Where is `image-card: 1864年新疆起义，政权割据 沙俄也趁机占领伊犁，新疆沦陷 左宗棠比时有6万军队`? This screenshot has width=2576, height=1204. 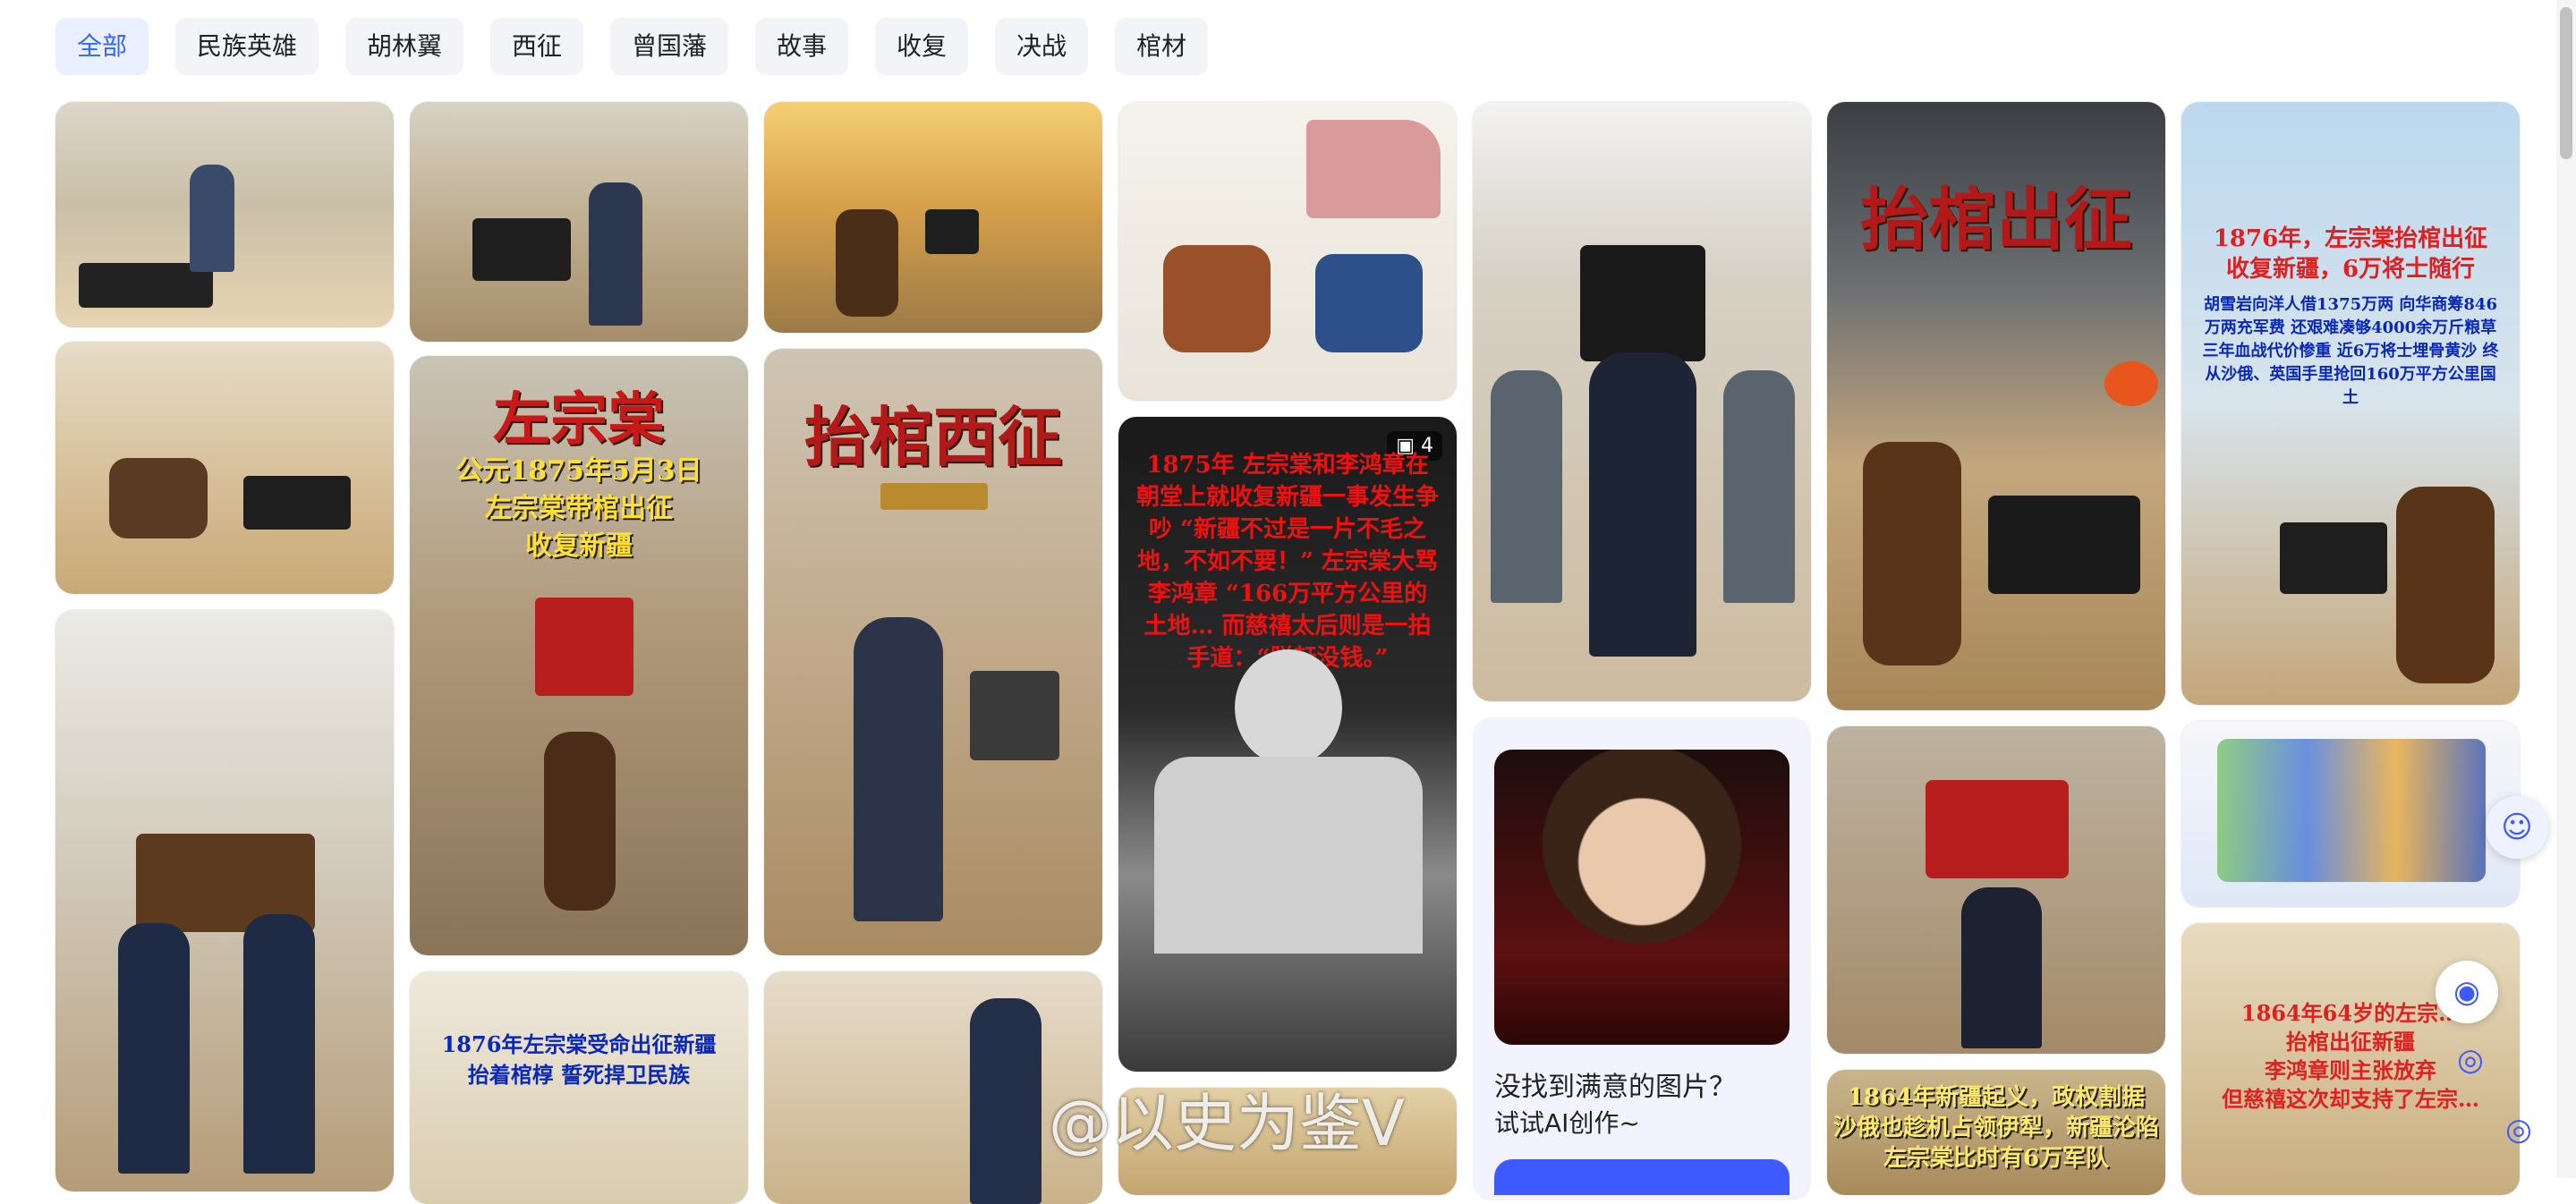 image-card: 1864年新疆起义，政权割据 沙俄也趁机占领伊犁，新疆沦陷 左宗棠比时有6万军队 is located at coordinates (1996, 1132).